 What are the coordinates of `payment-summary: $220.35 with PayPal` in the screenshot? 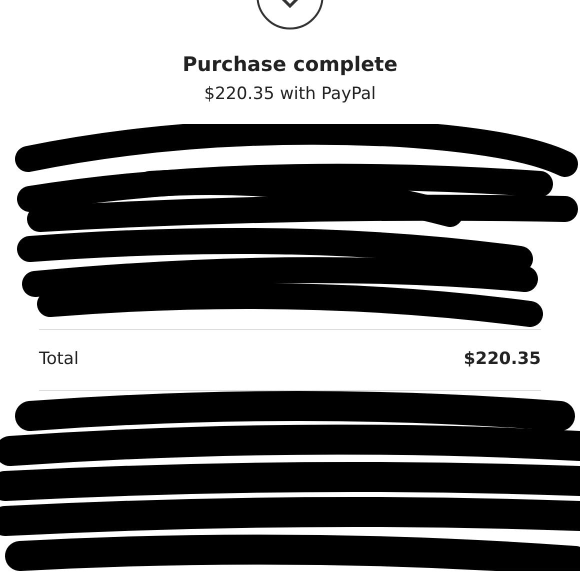 It's located at (290, 94).